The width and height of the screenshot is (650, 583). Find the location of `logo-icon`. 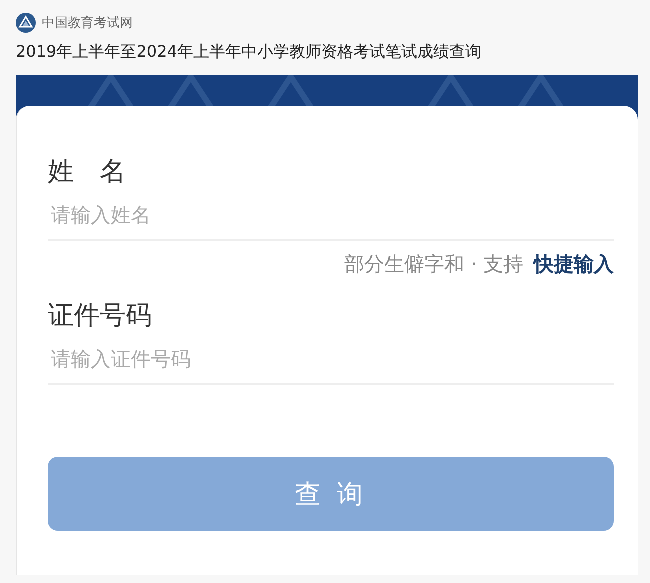

logo-icon is located at coordinates (26, 23).